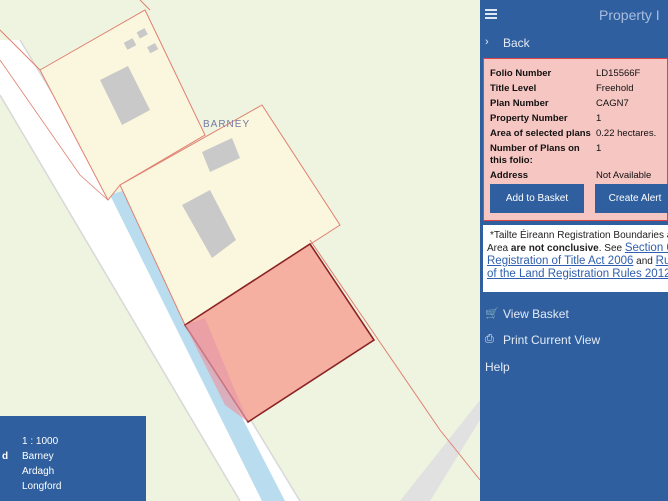  Describe the element at coordinates (646, 248) in the screenshot. I see `section-6-link: Section 6` at that location.